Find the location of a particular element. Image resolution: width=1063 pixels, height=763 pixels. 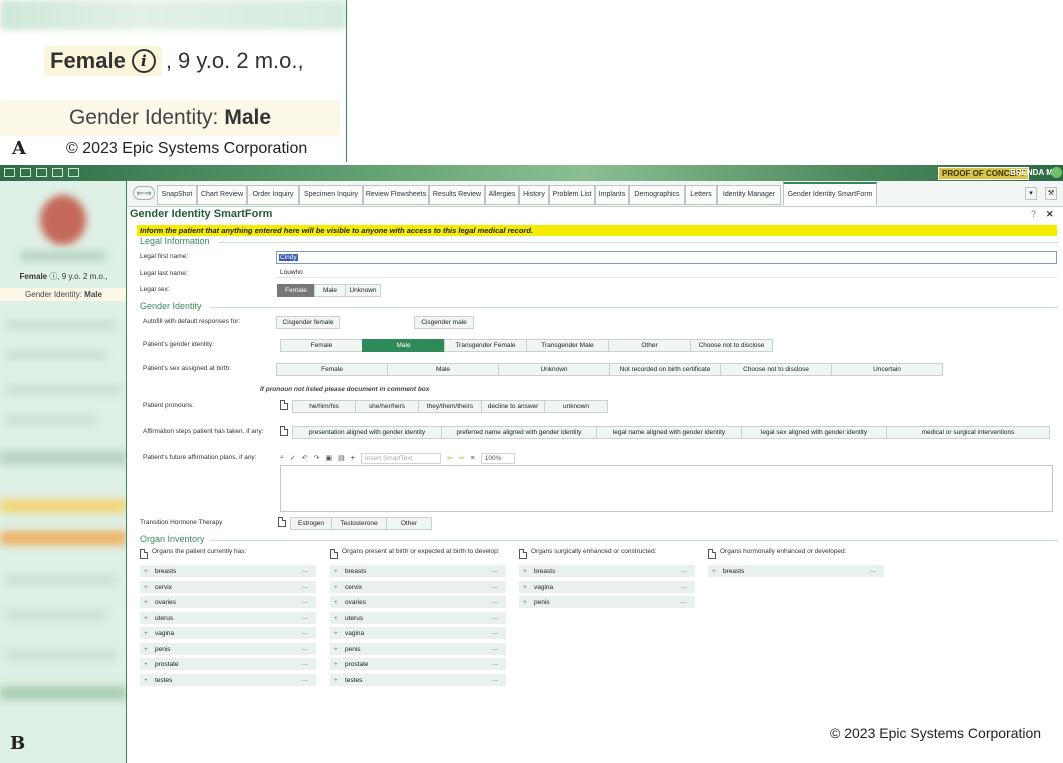

redo-icon: ↷ is located at coordinates (317, 458).